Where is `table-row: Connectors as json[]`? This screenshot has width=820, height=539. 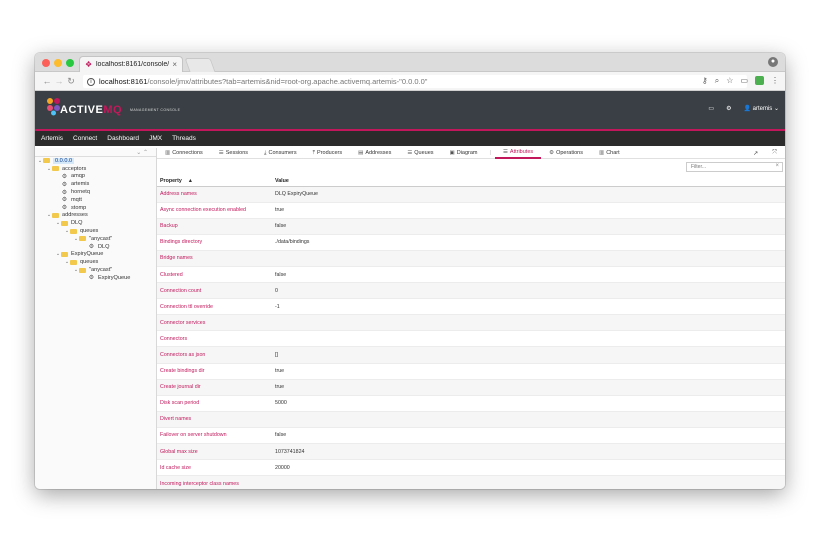
table-row: Connectors as json[] is located at coordinates (471, 355).